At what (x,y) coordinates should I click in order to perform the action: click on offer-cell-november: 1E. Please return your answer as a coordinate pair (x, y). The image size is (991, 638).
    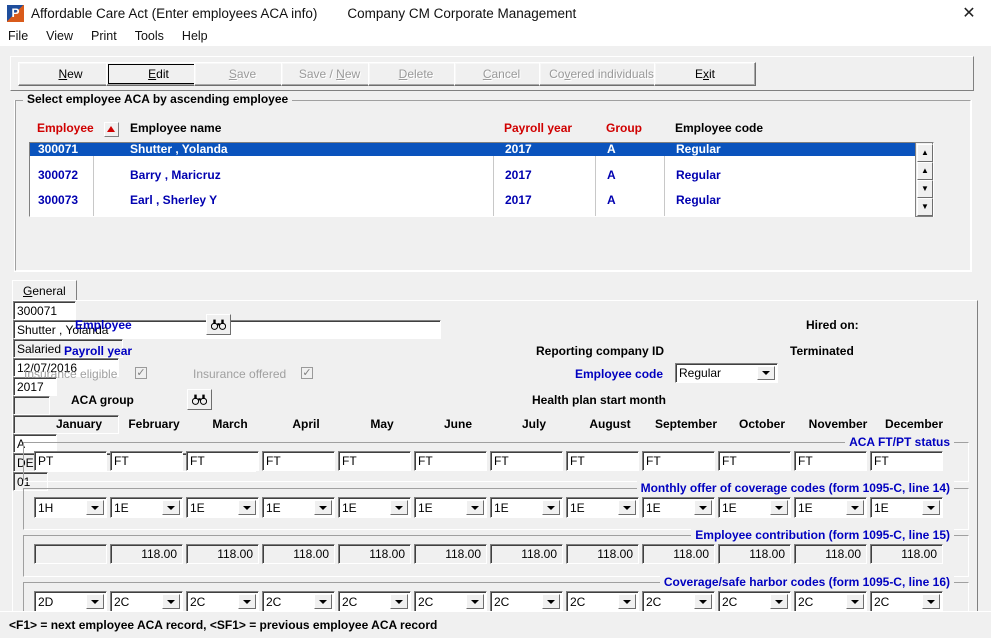
    Looking at the image, I should click on (830, 507).